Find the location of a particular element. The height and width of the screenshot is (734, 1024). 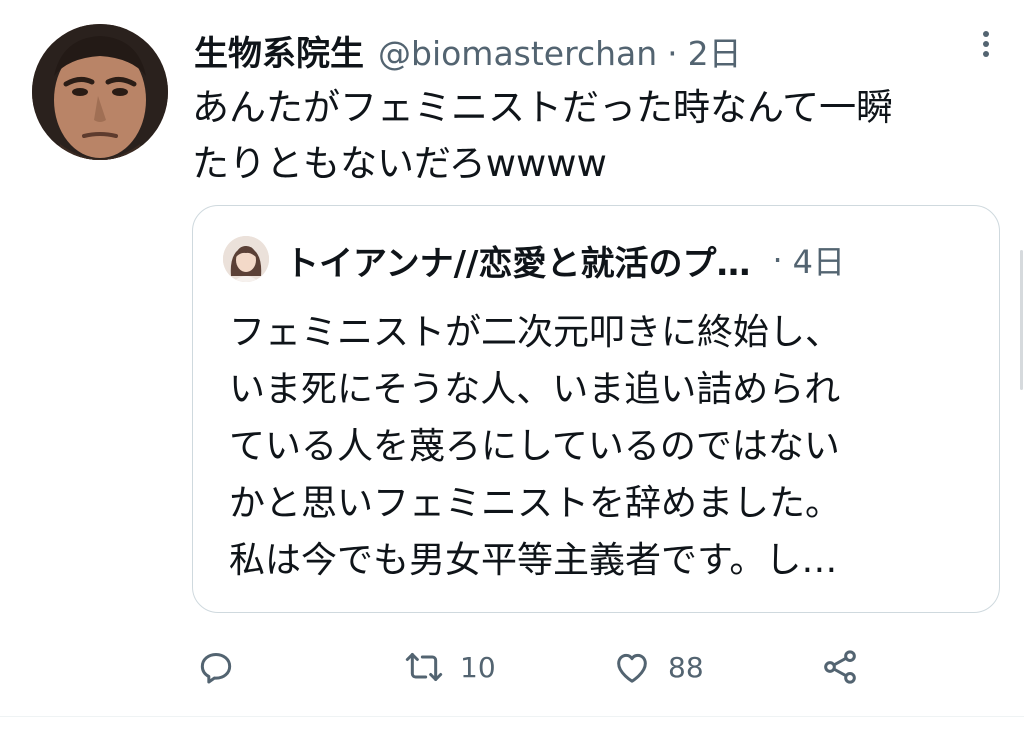

quoted-text-line: かと思いフェミニストを辞めました。 is located at coordinates (535, 503).